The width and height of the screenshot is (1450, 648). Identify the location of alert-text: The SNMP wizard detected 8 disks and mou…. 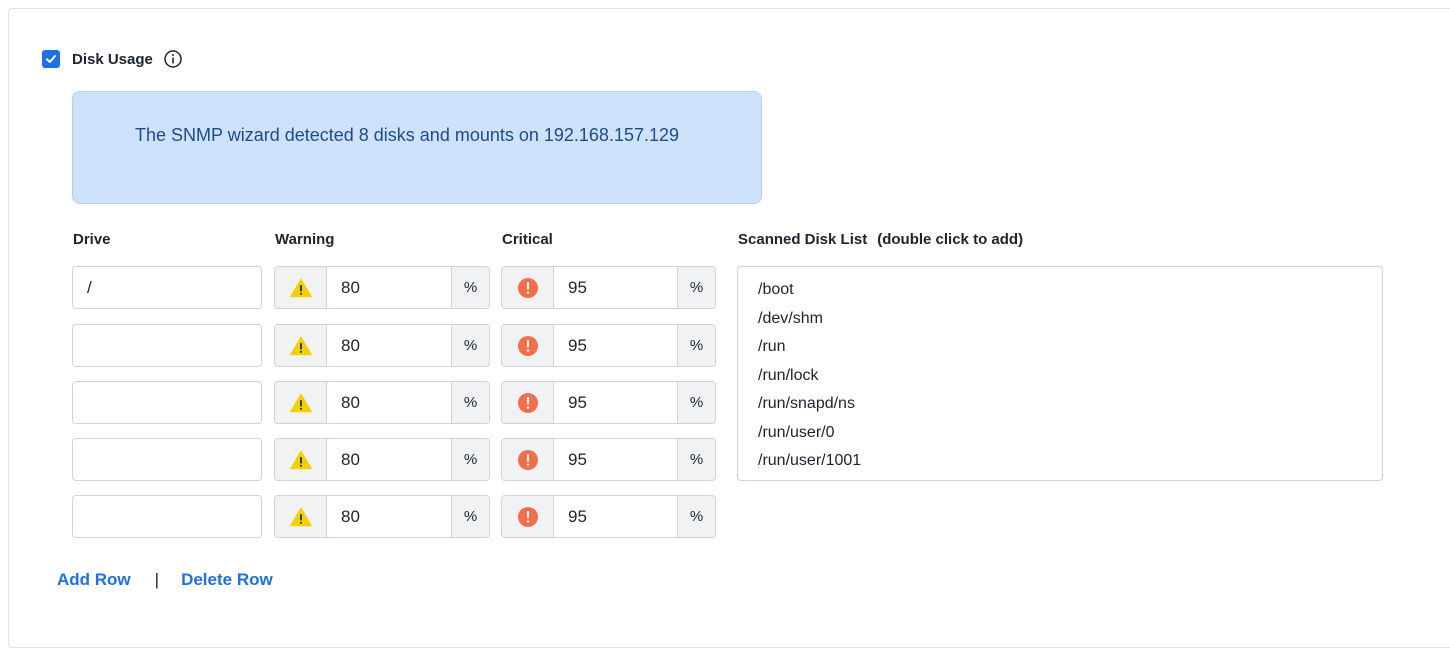
(407, 135).